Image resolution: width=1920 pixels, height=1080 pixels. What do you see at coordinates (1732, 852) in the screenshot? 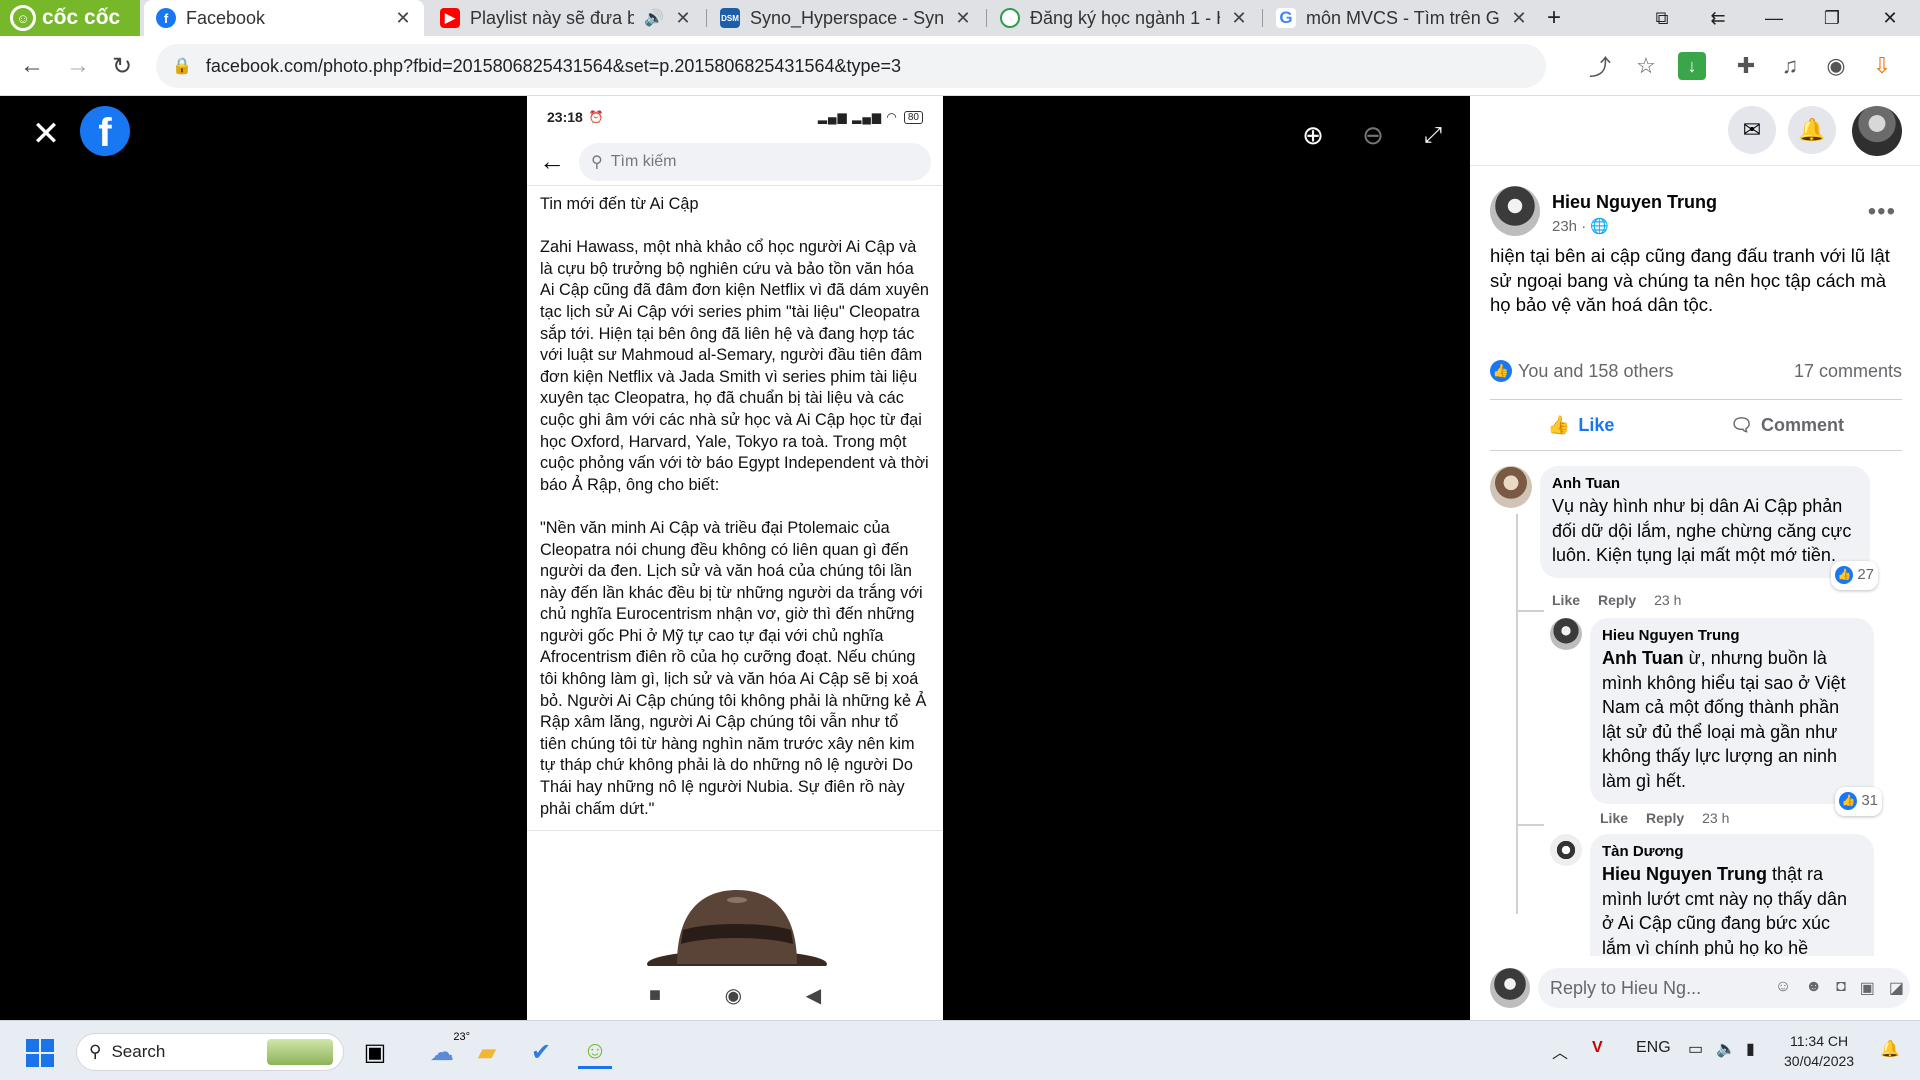
I see `commenter-name: Tàn Dương` at bounding box center [1732, 852].